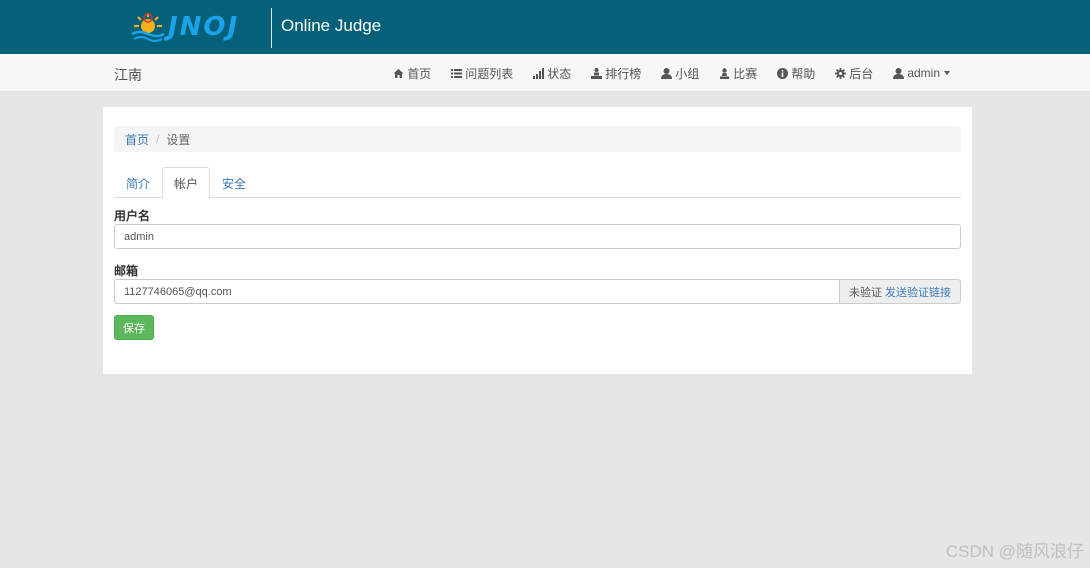  Describe the element at coordinates (419, 73) in the screenshot. I see `nav-item-label: 首页` at that location.